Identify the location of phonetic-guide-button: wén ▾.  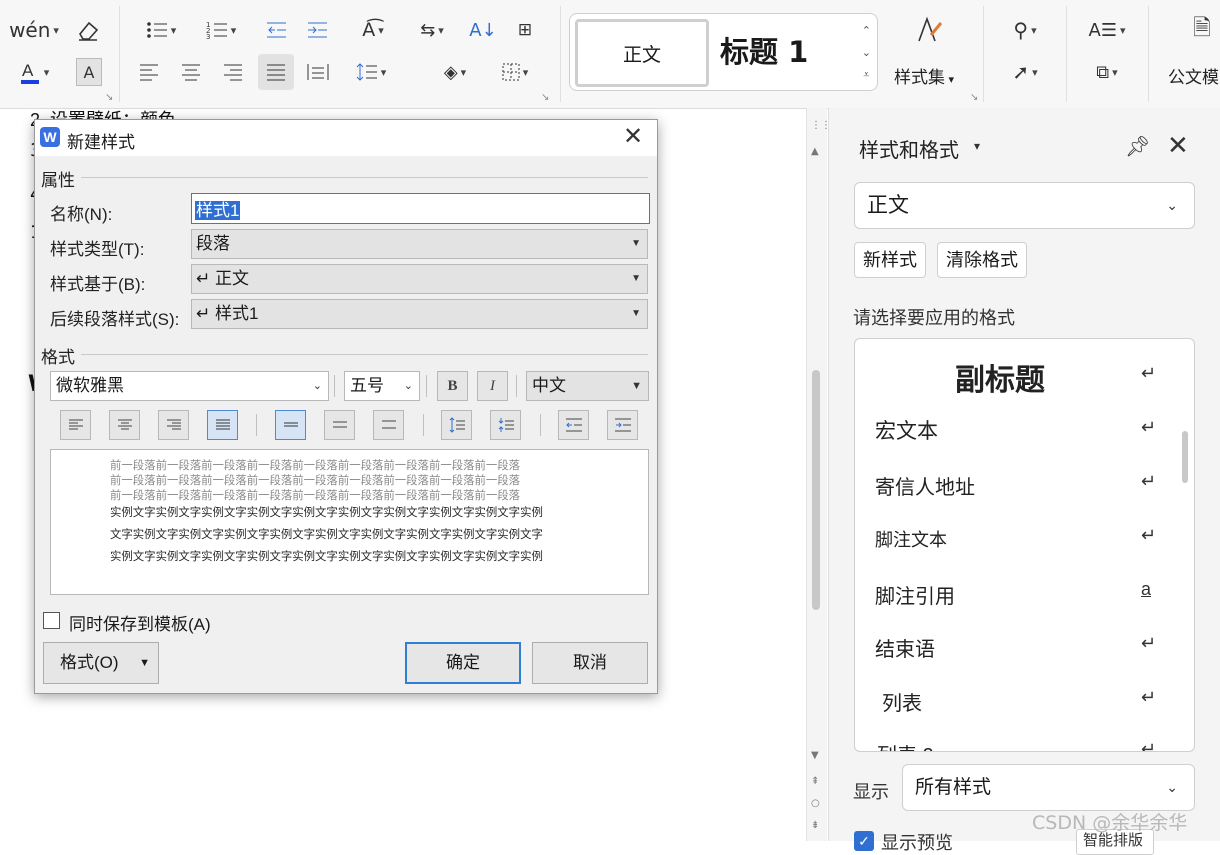
(34, 30).